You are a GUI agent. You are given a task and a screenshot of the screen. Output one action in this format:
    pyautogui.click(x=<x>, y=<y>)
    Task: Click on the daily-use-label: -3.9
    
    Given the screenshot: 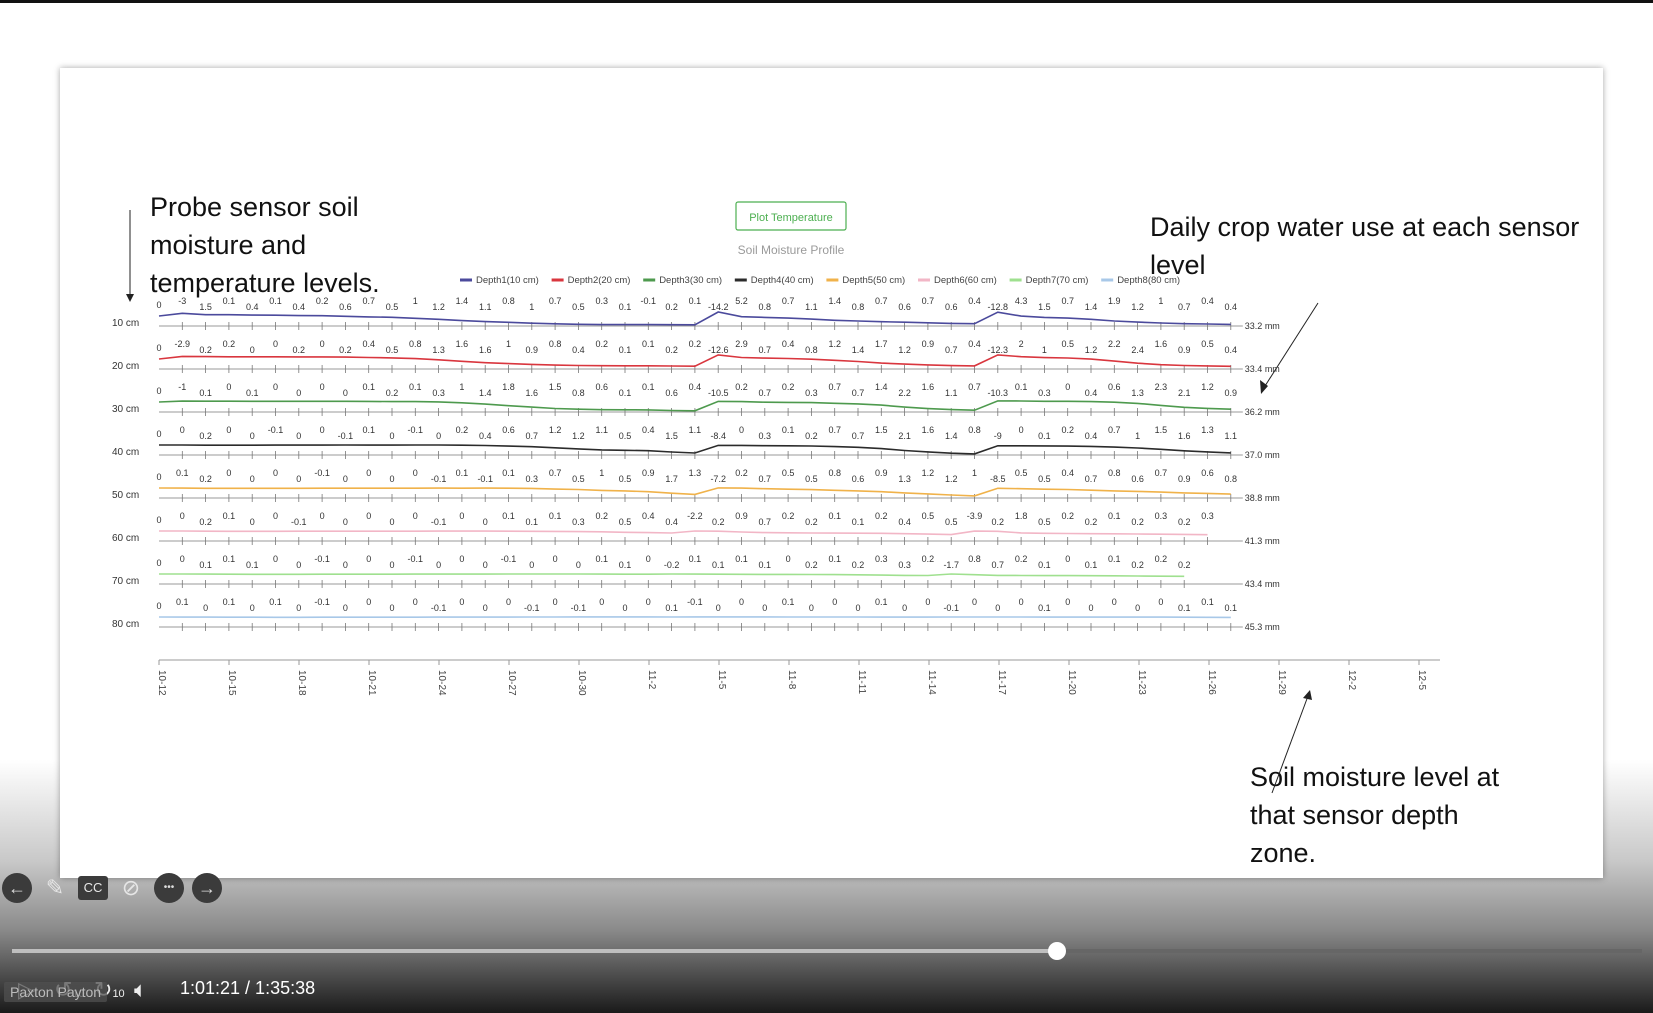 What is the action you would take?
    pyautogui.click(x=975, y=516)
    